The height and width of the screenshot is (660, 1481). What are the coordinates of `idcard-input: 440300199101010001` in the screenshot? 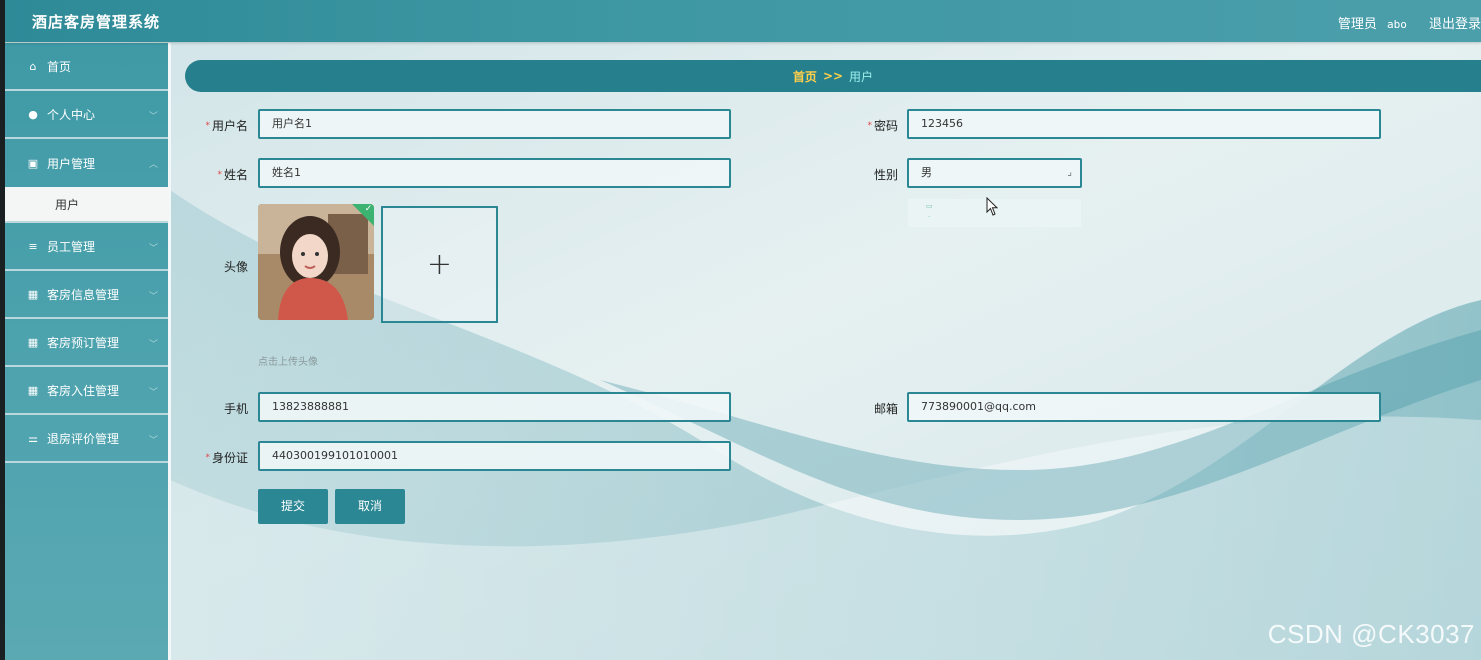 It's located at (494, 456).